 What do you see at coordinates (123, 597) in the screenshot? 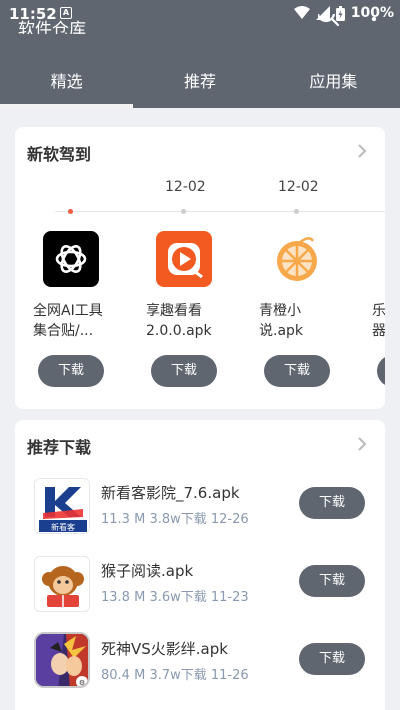
I see `item-size: 13.8 M` at bounding box center [123, 597].